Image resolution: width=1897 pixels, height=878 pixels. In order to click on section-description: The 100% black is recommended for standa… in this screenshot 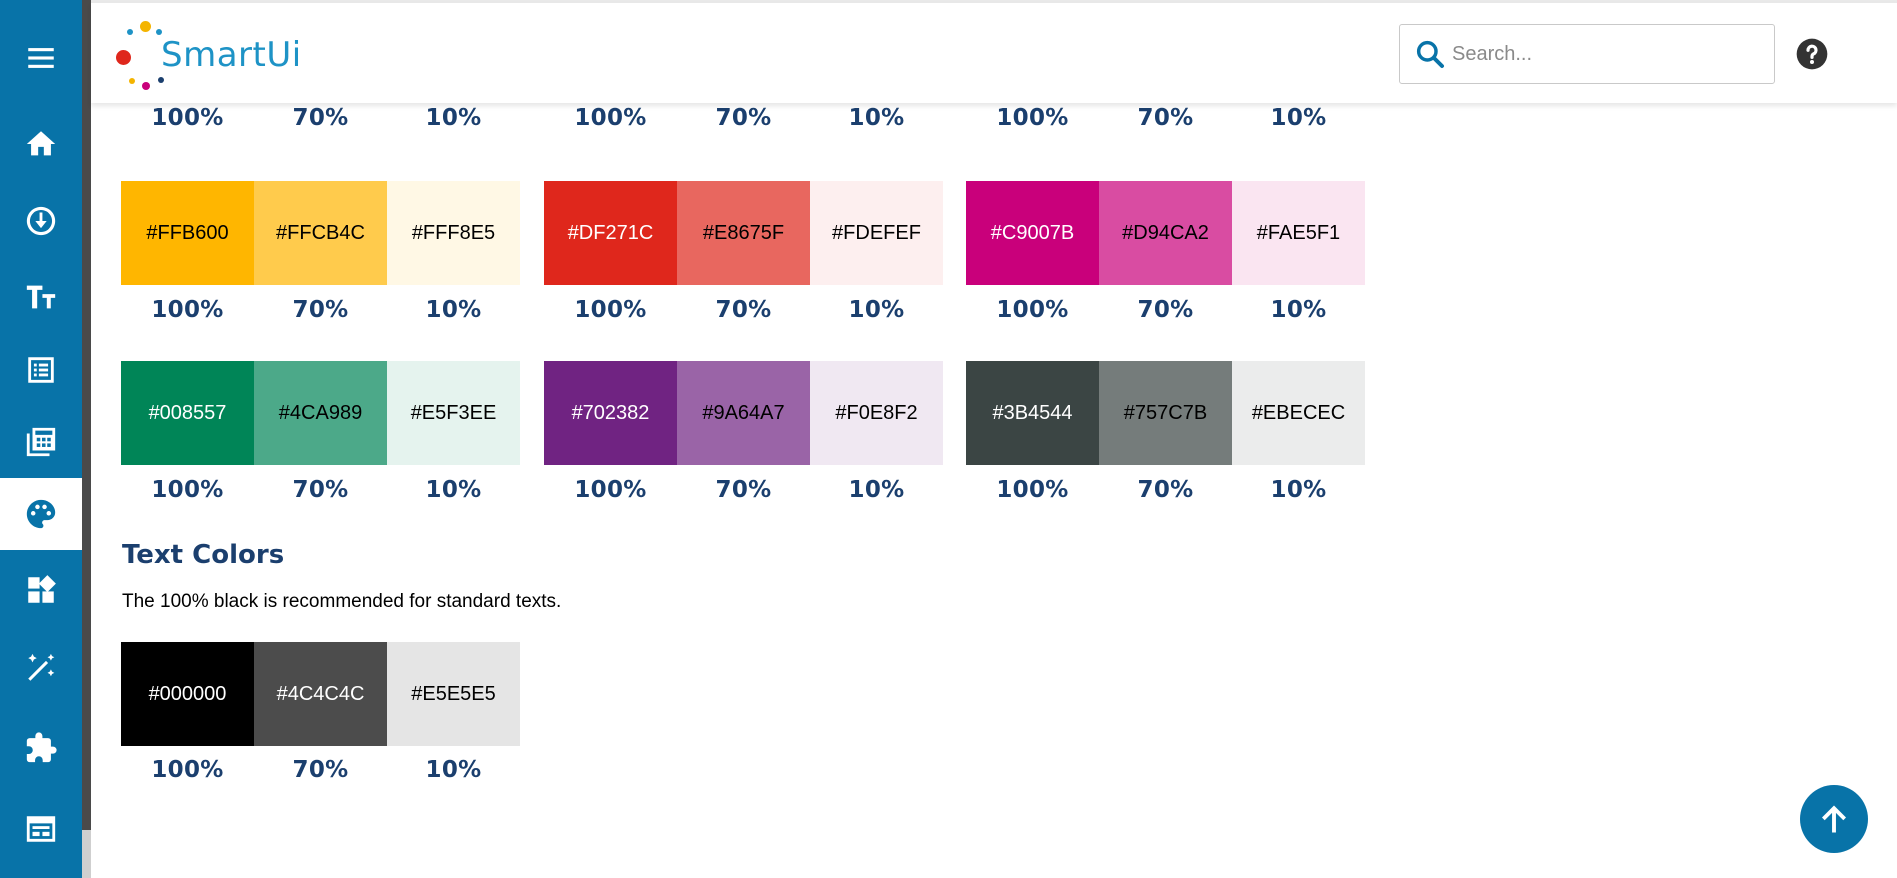, I will do `click(342, 601)`.